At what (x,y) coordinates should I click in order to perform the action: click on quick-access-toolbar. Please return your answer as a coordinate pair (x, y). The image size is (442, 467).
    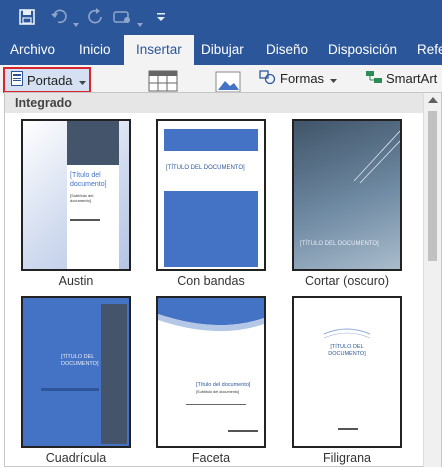
    Looking at the image, I should click on (221, 17).